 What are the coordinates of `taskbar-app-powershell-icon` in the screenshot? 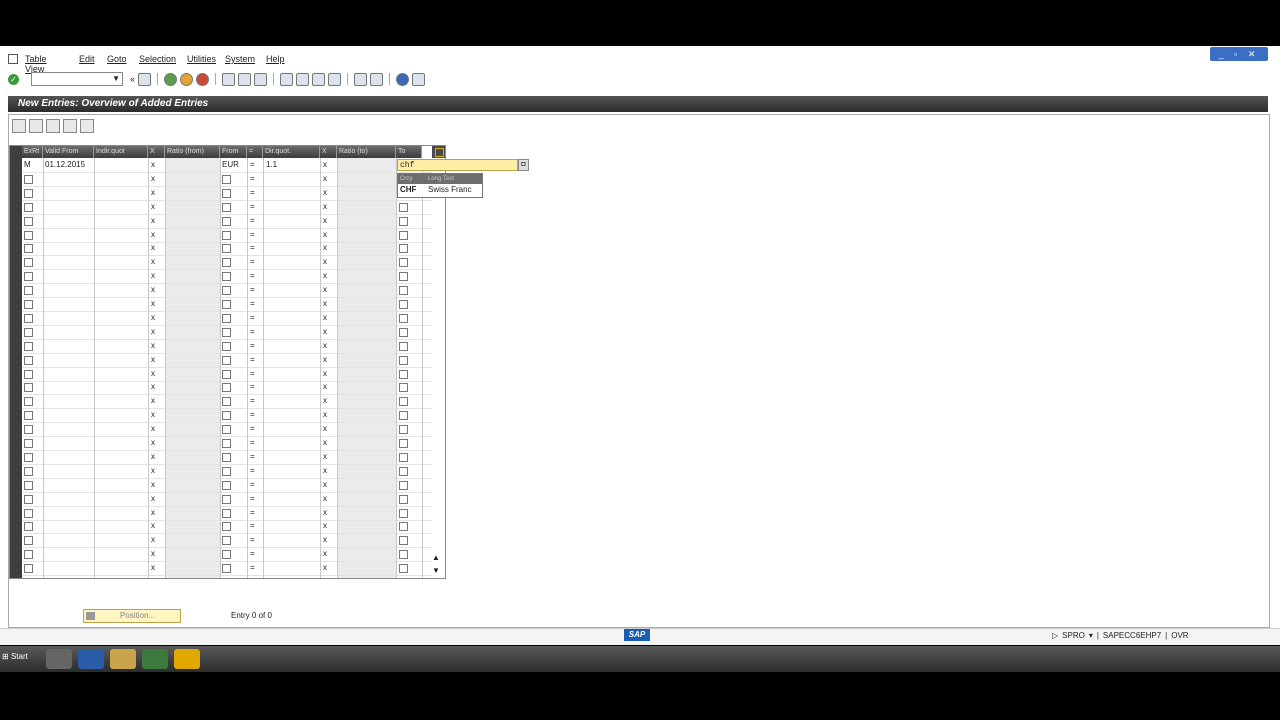 It's located at (91, 659).